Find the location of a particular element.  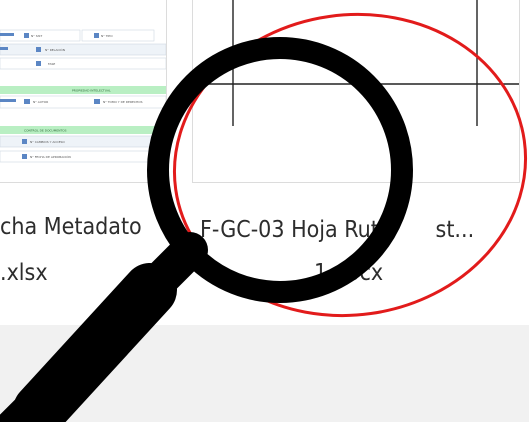

preview-row3: FASE is located at coordinates (51, 64).